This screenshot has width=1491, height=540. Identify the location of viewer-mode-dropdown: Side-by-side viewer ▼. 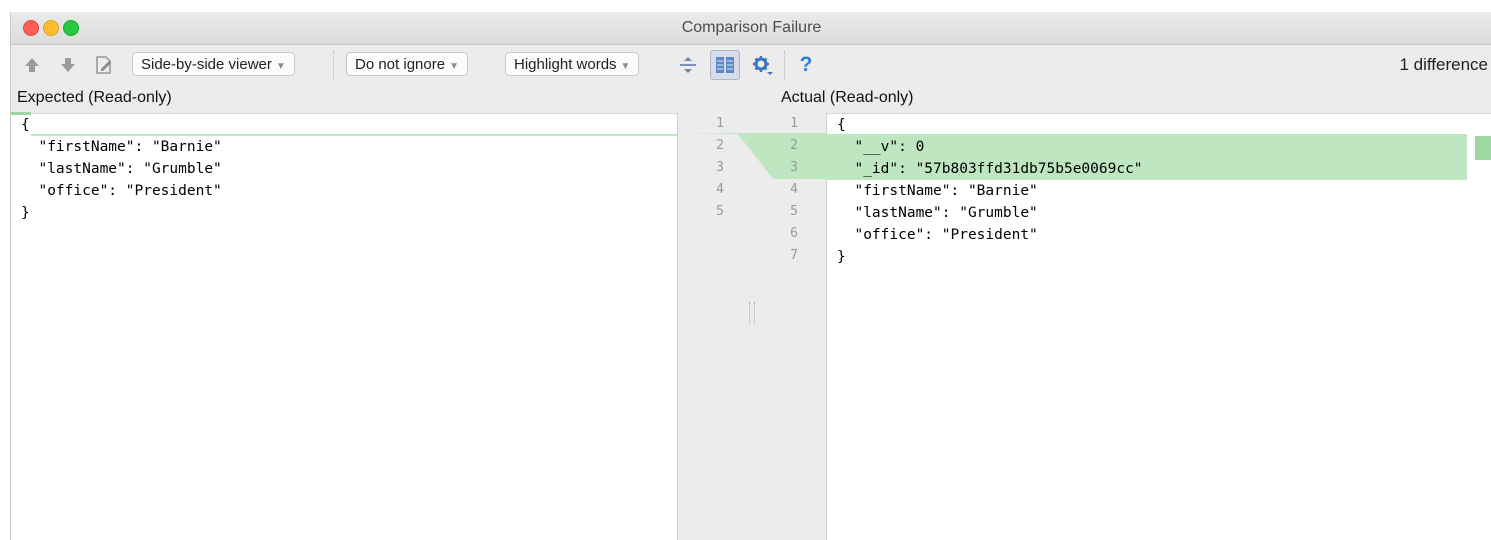
(213, 64).